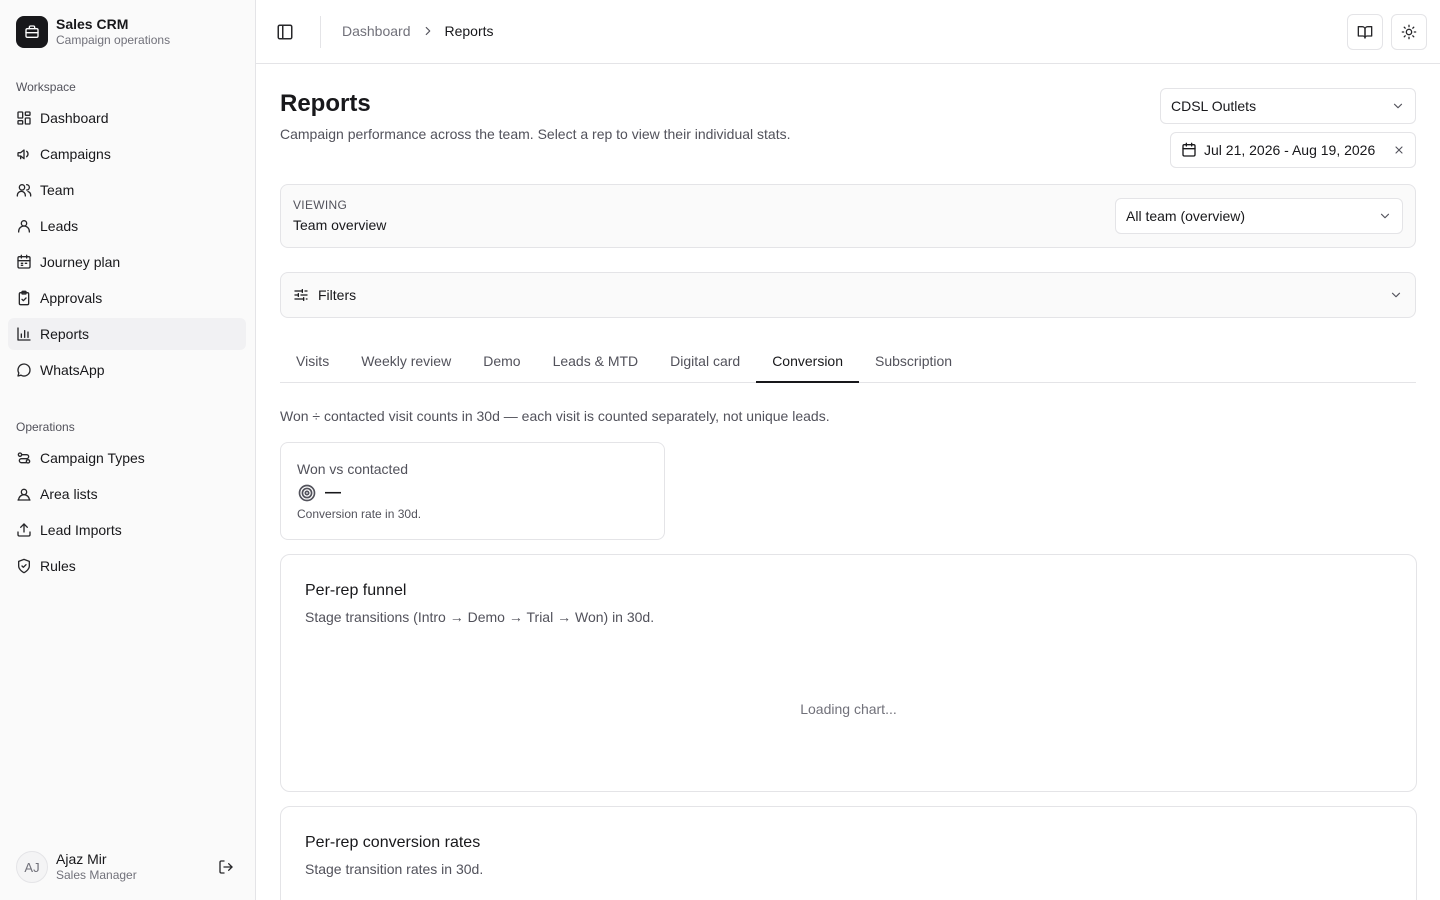 Image resolution: width=1440 pixels, height=900 pixels. What do you see at coordinates (127, 334) in the screenshot?
I see `sidebar-item-reports: Reports` at bounding box center [127, 334].